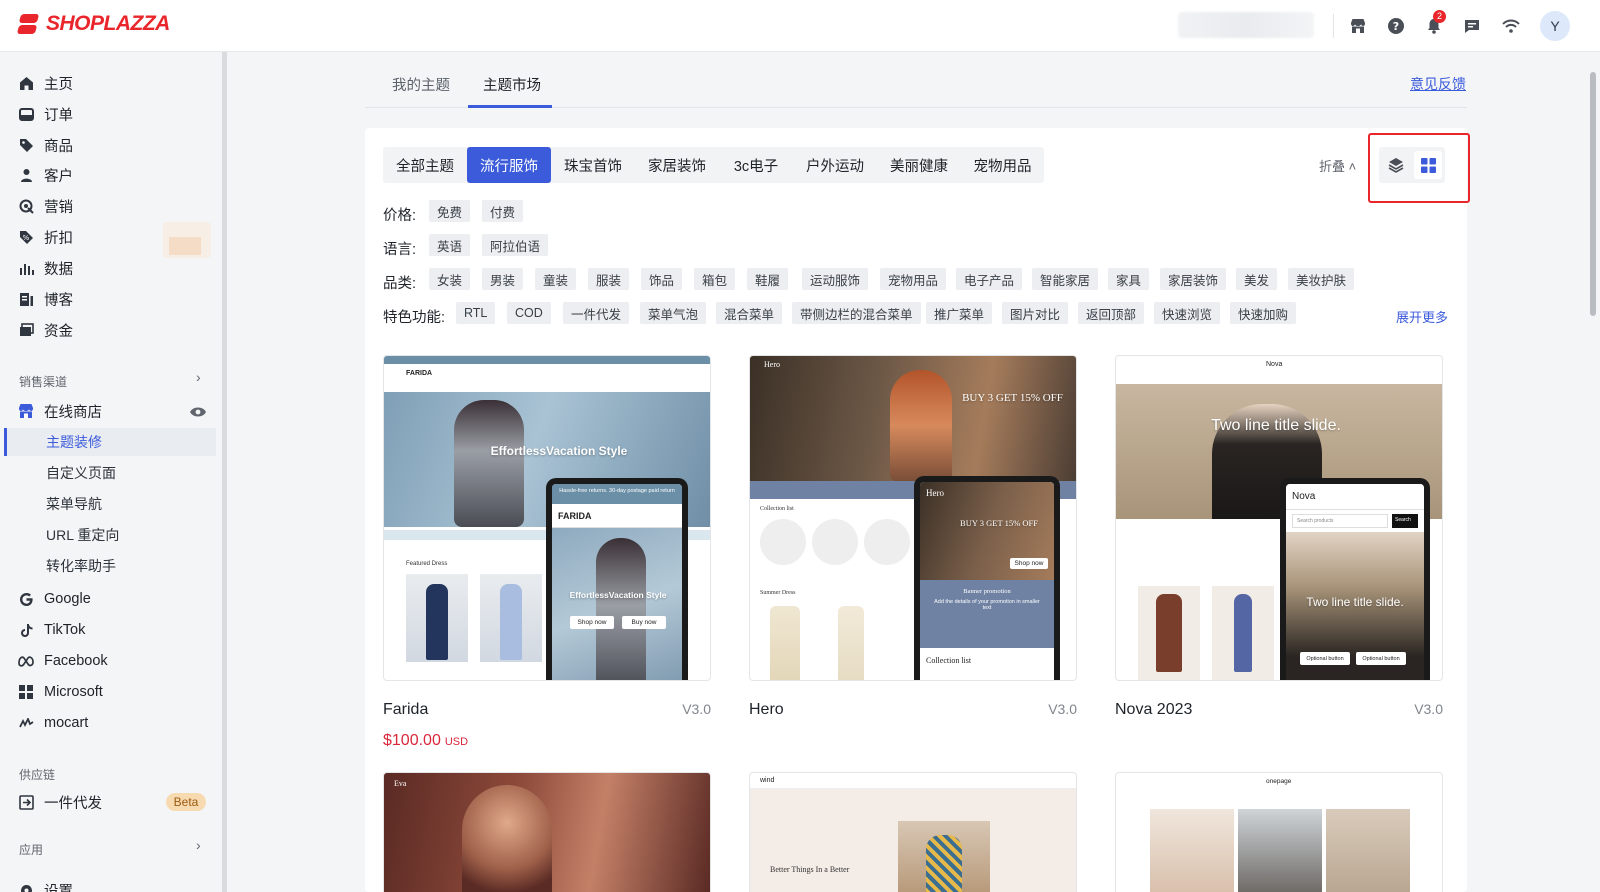 The height and width of the screenshot is (892, 1600). What do you see at coordinates (224, 472) in the screenshot?
I see `sidebar-scrollbar` at bounding box center [224, 472].